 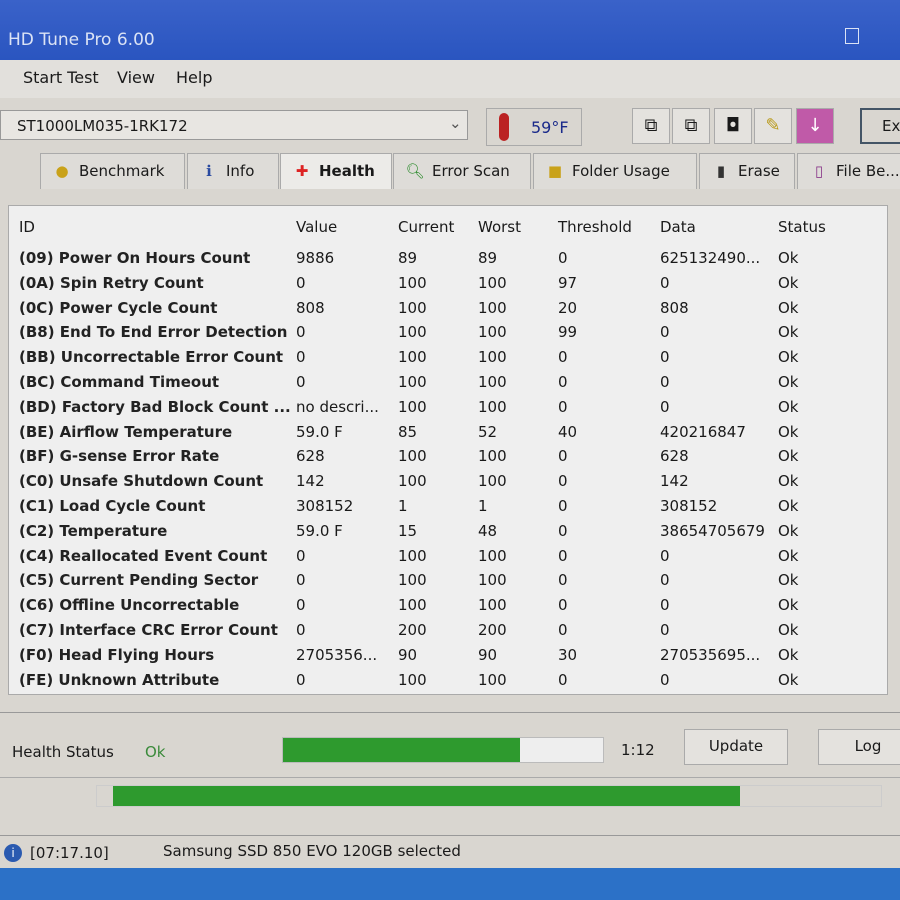 What do you see at coordinates (568, 307) in the screenshot?
I see `threshold-cell: 20` at bounding box center [568, 307].